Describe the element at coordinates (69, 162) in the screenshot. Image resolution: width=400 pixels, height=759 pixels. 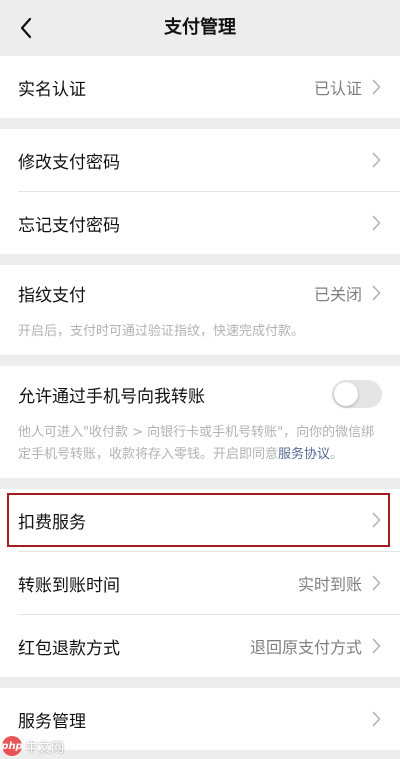
I see `change-password-label: 修改支付密码` at that location.